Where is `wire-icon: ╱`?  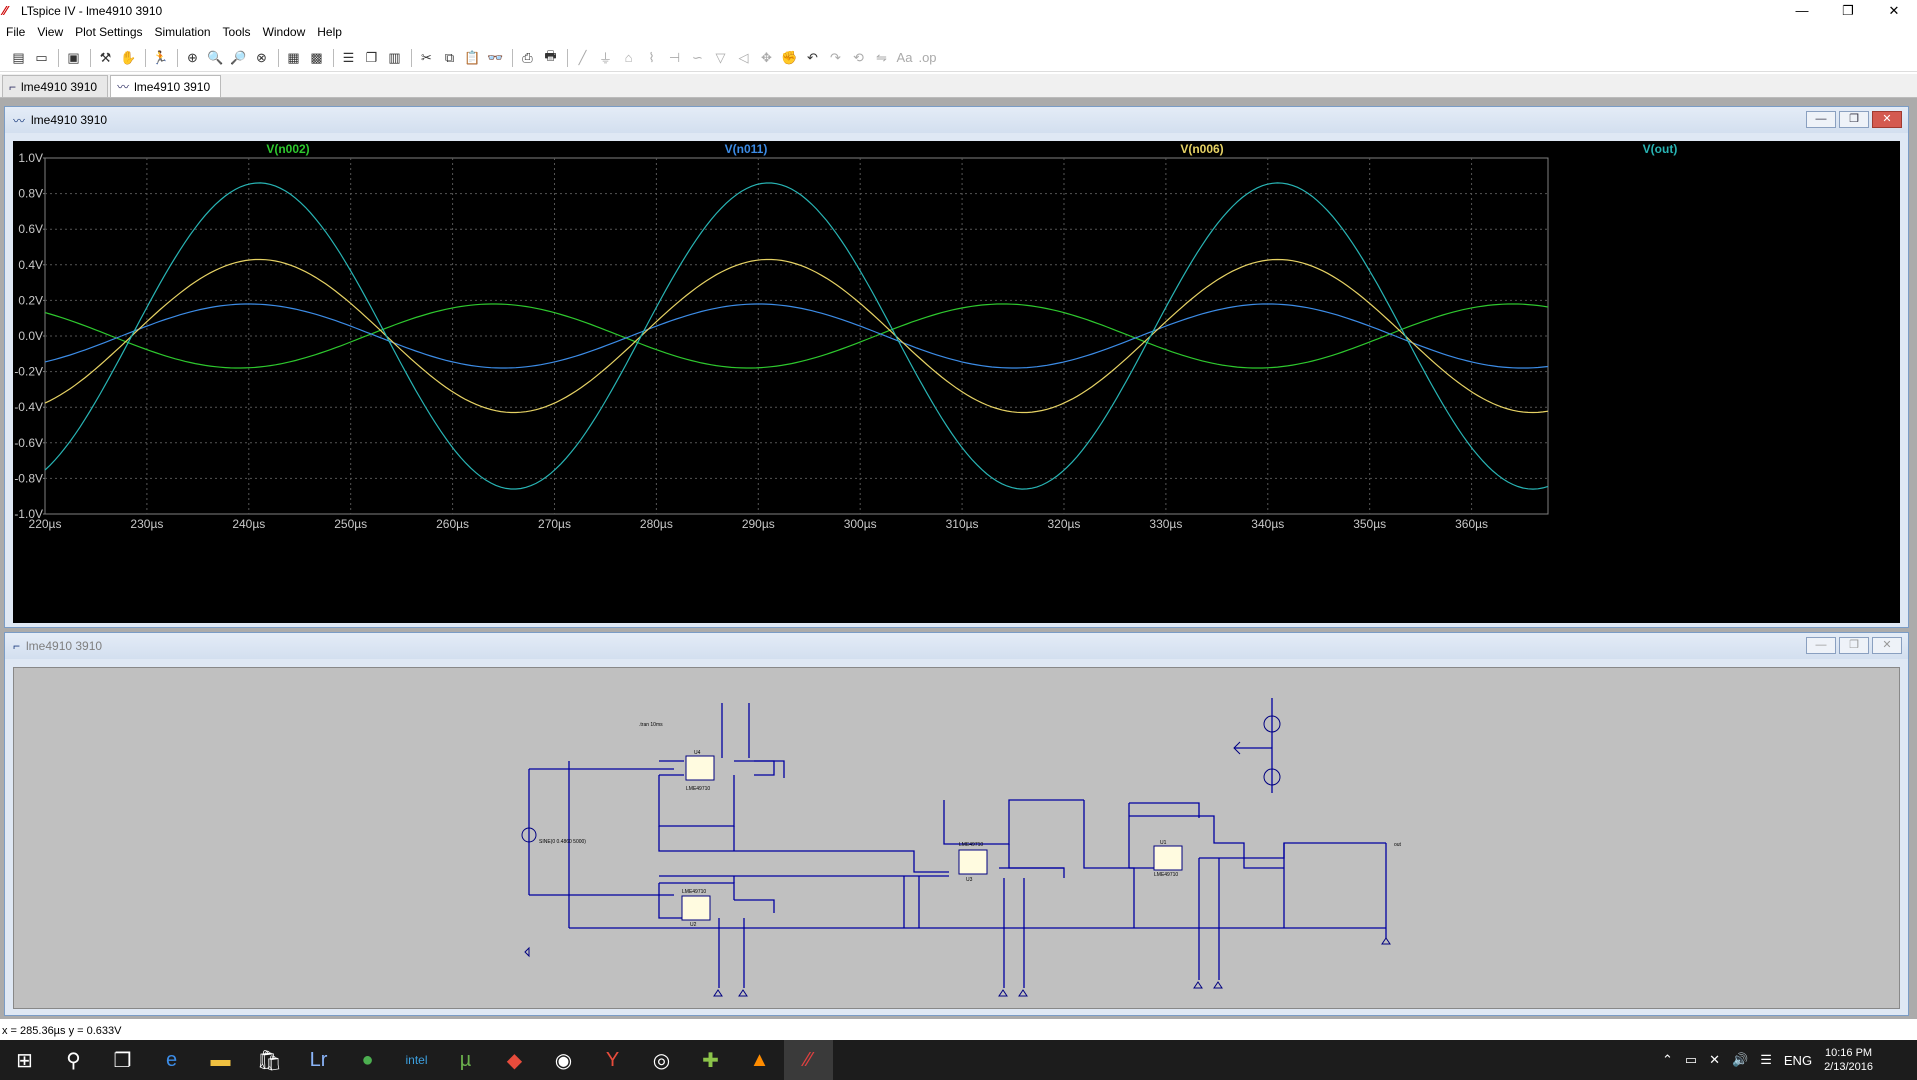
wire-icon: ╱ is located at coordinates (582, 58).